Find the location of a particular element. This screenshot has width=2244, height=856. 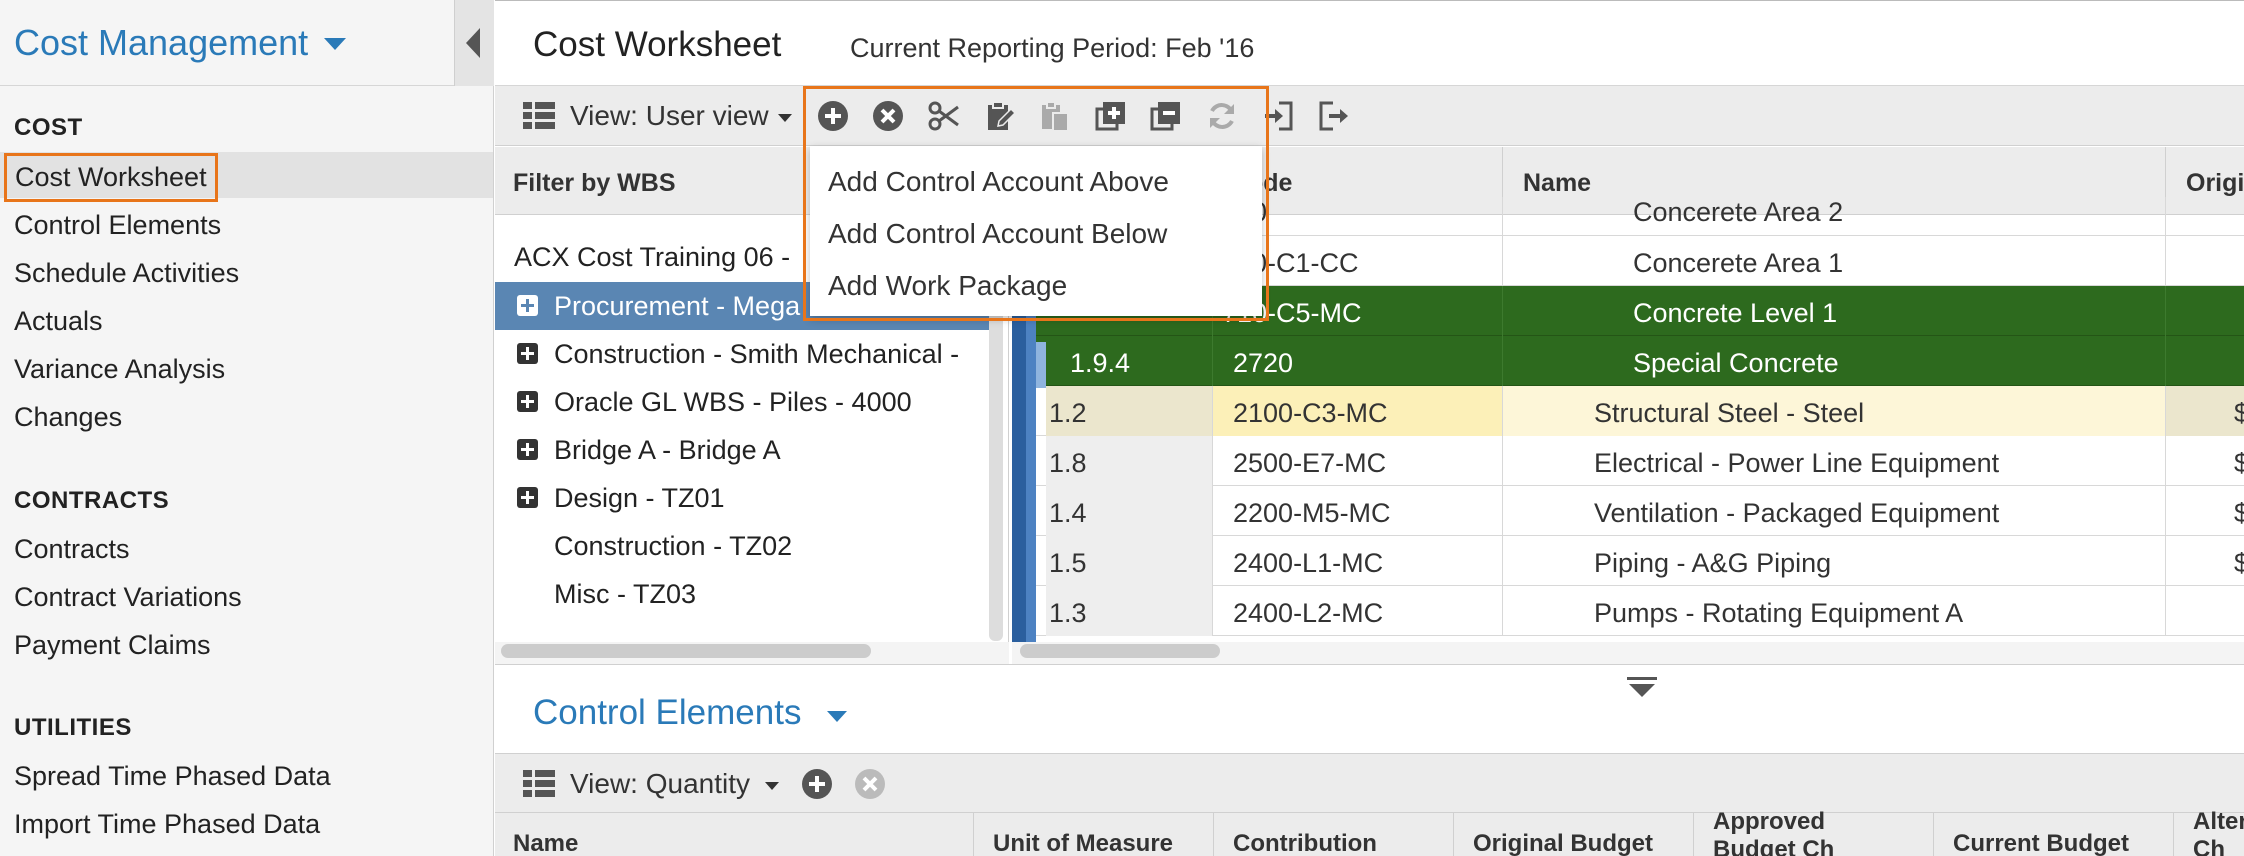

cell-name: Ventilation - Packaged Equipment is located at coordinates (1797, 513).